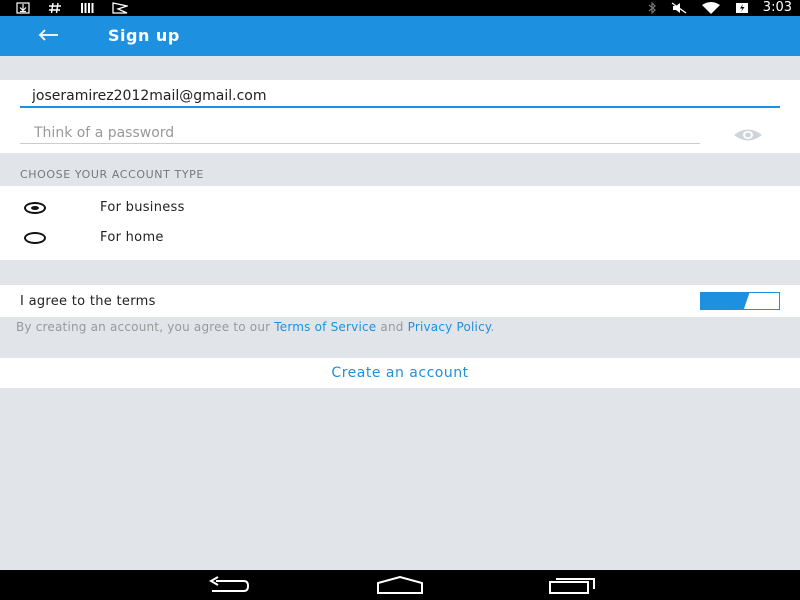 The height and width of the screenshot is (600, 800). Describe the element at coordinates (121, 9) in the screenshot. I see `flag-icon` at that location.